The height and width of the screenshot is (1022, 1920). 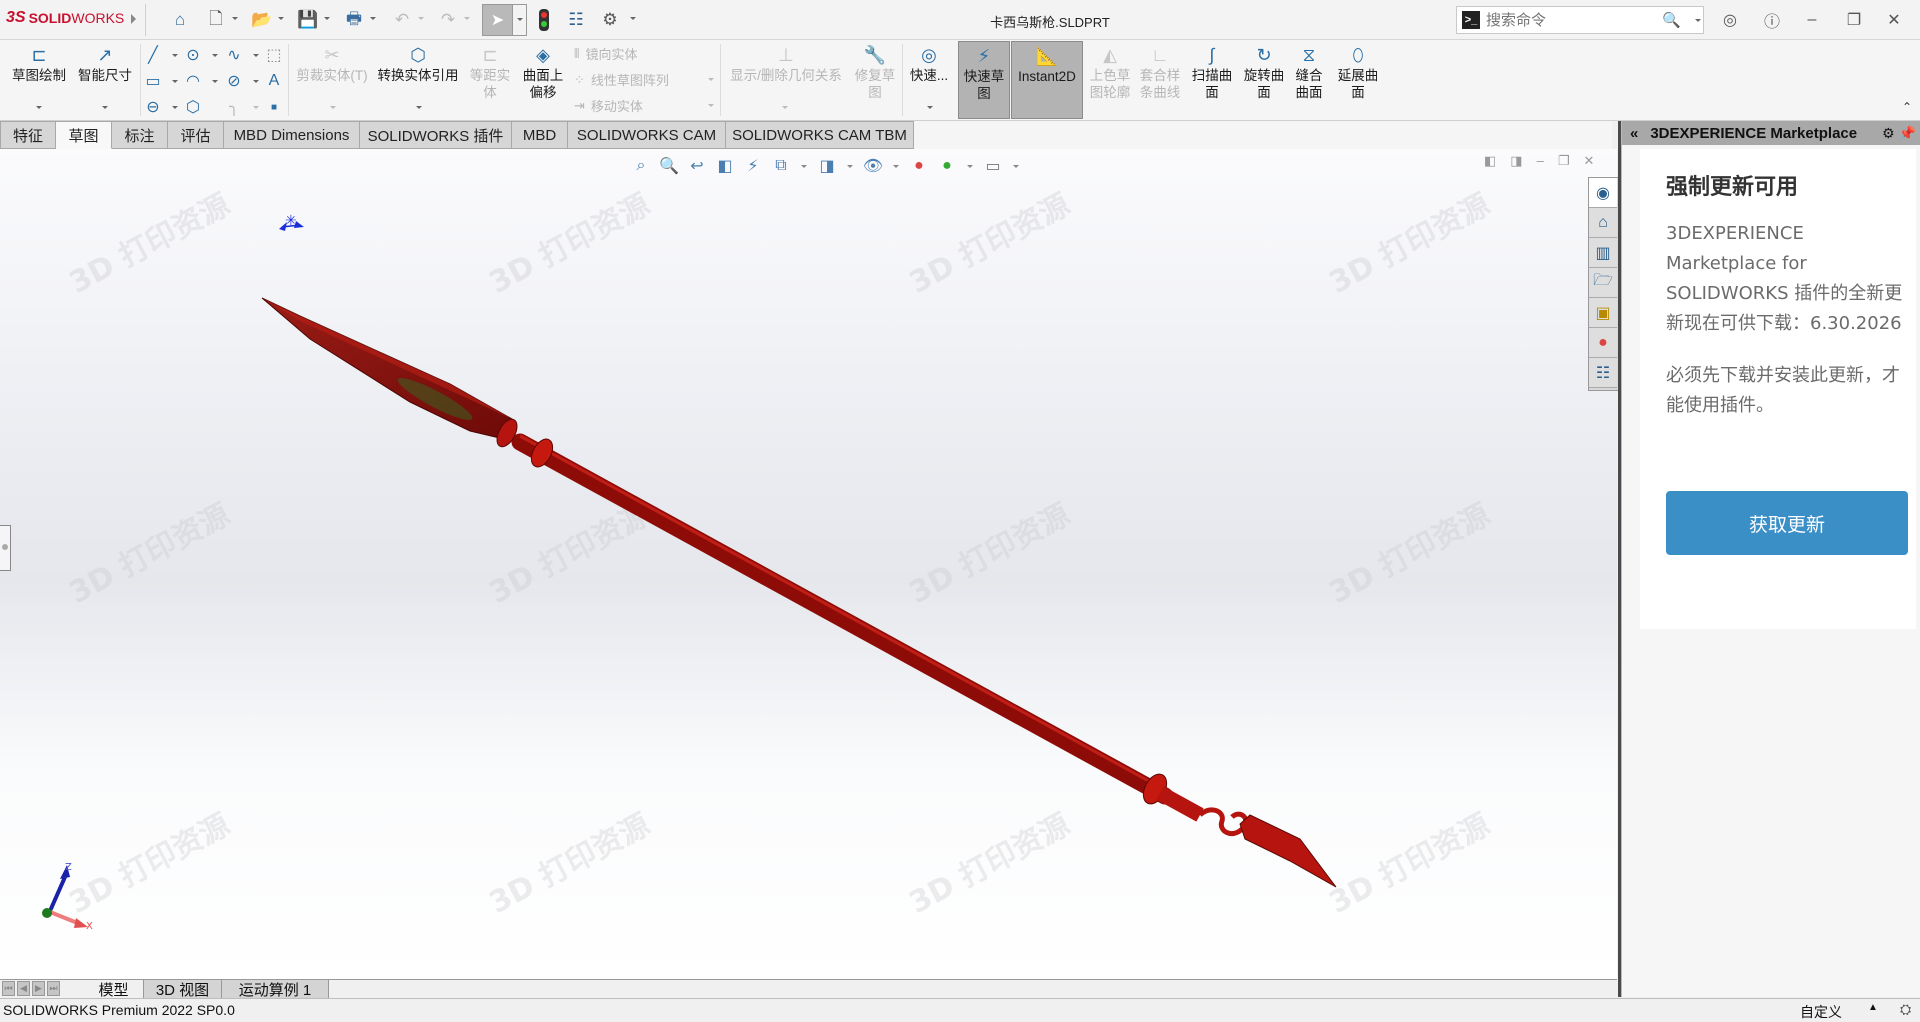 I want to click on mirror-entities-button: ⫴ 镜向实体, so click(x=605, y=53).